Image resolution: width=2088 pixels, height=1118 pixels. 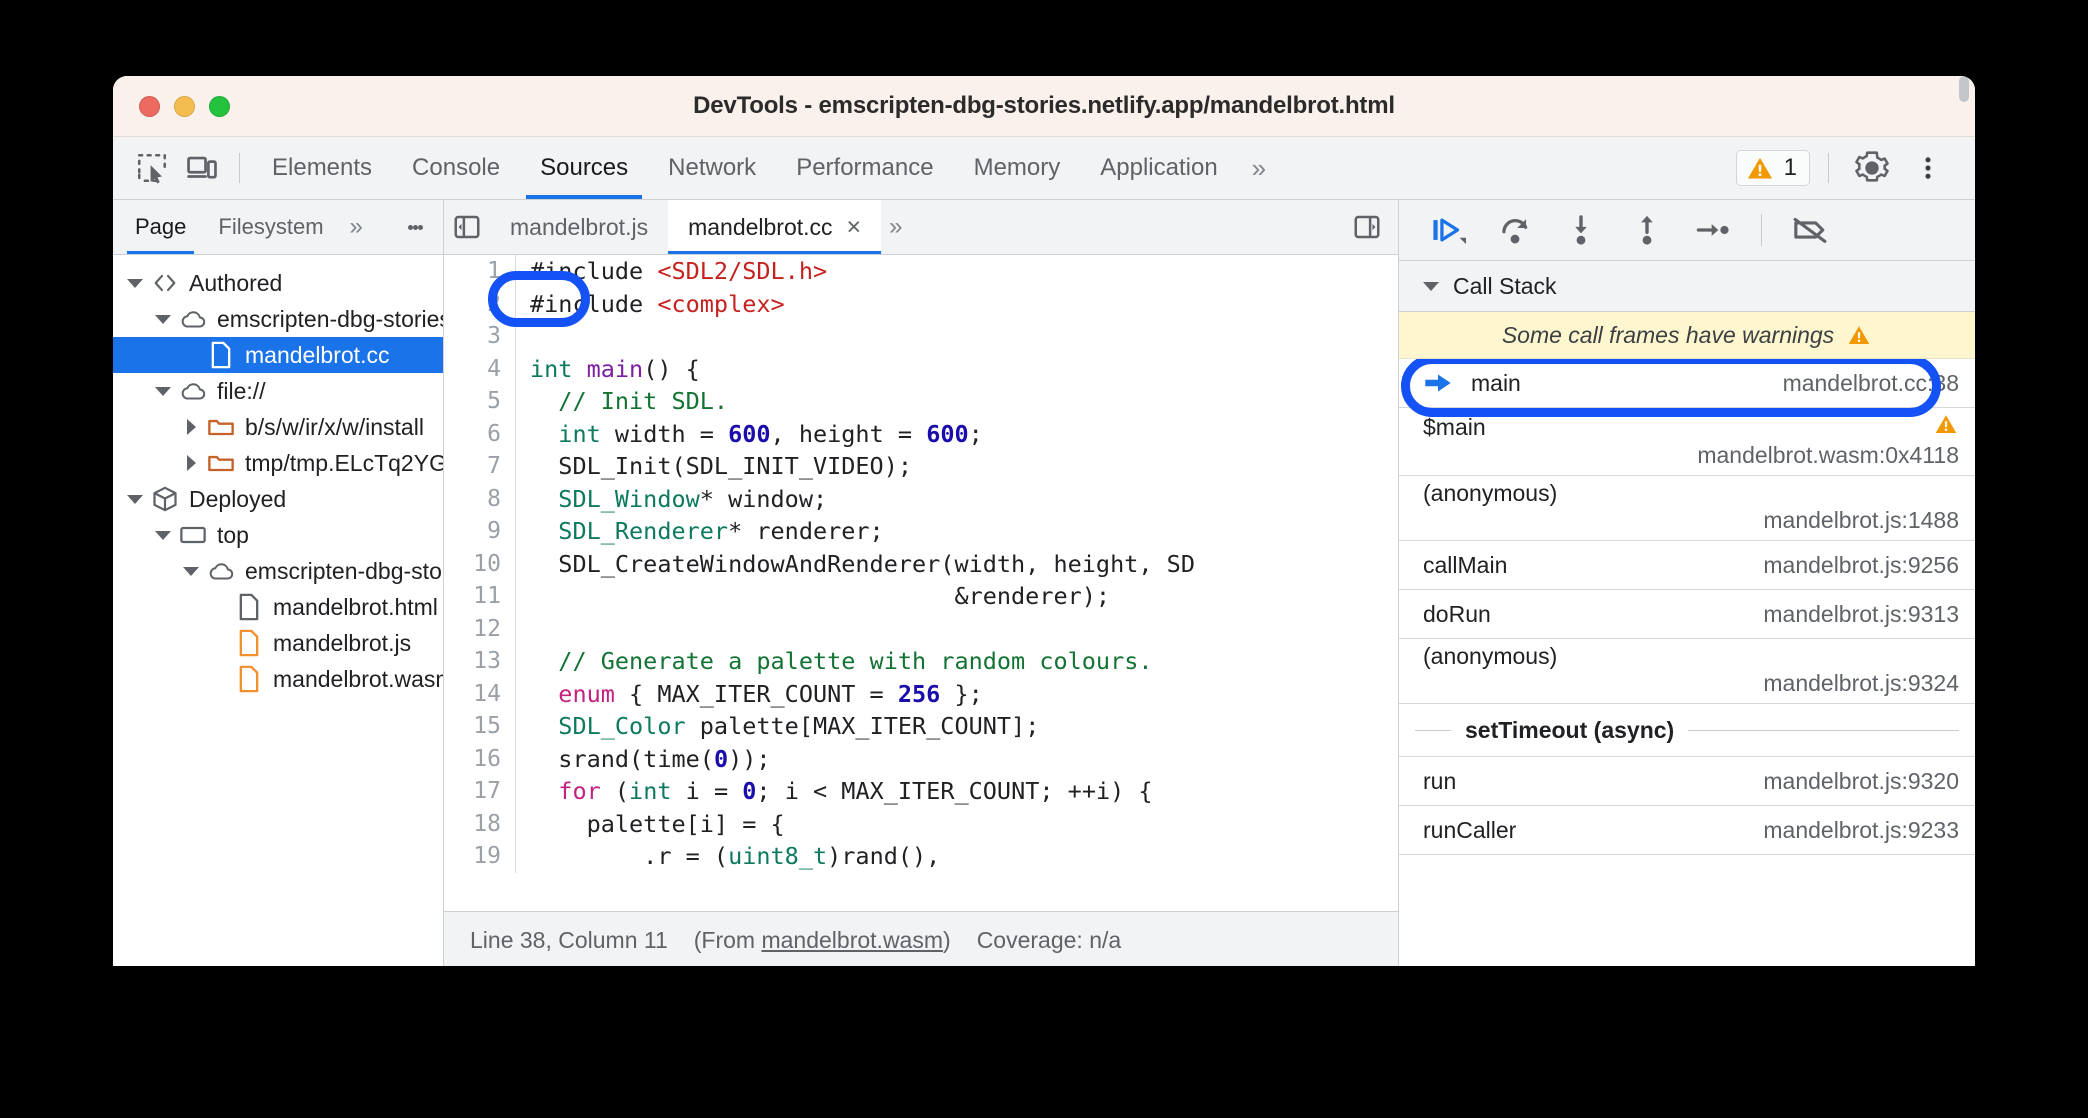 I want to click on expand-debugger-icon, so click(x=1367, y=227).